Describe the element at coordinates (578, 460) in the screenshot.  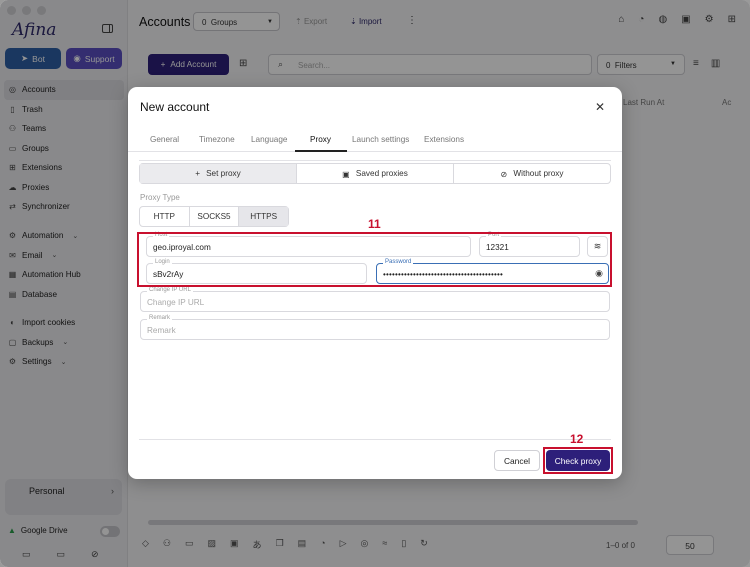
I see `annotation-box-check-proxy` at that location.